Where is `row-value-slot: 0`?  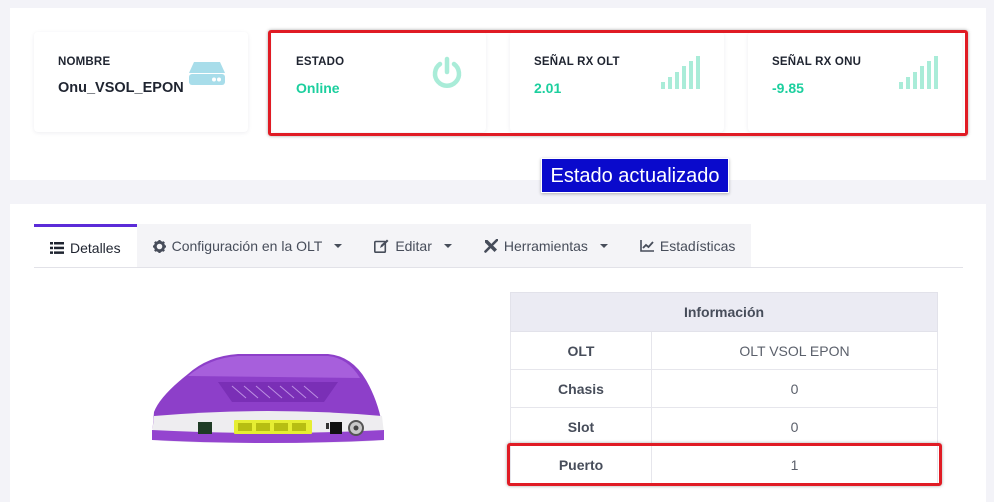
row-value-slot: 0 is located at coordinates (794, 426).